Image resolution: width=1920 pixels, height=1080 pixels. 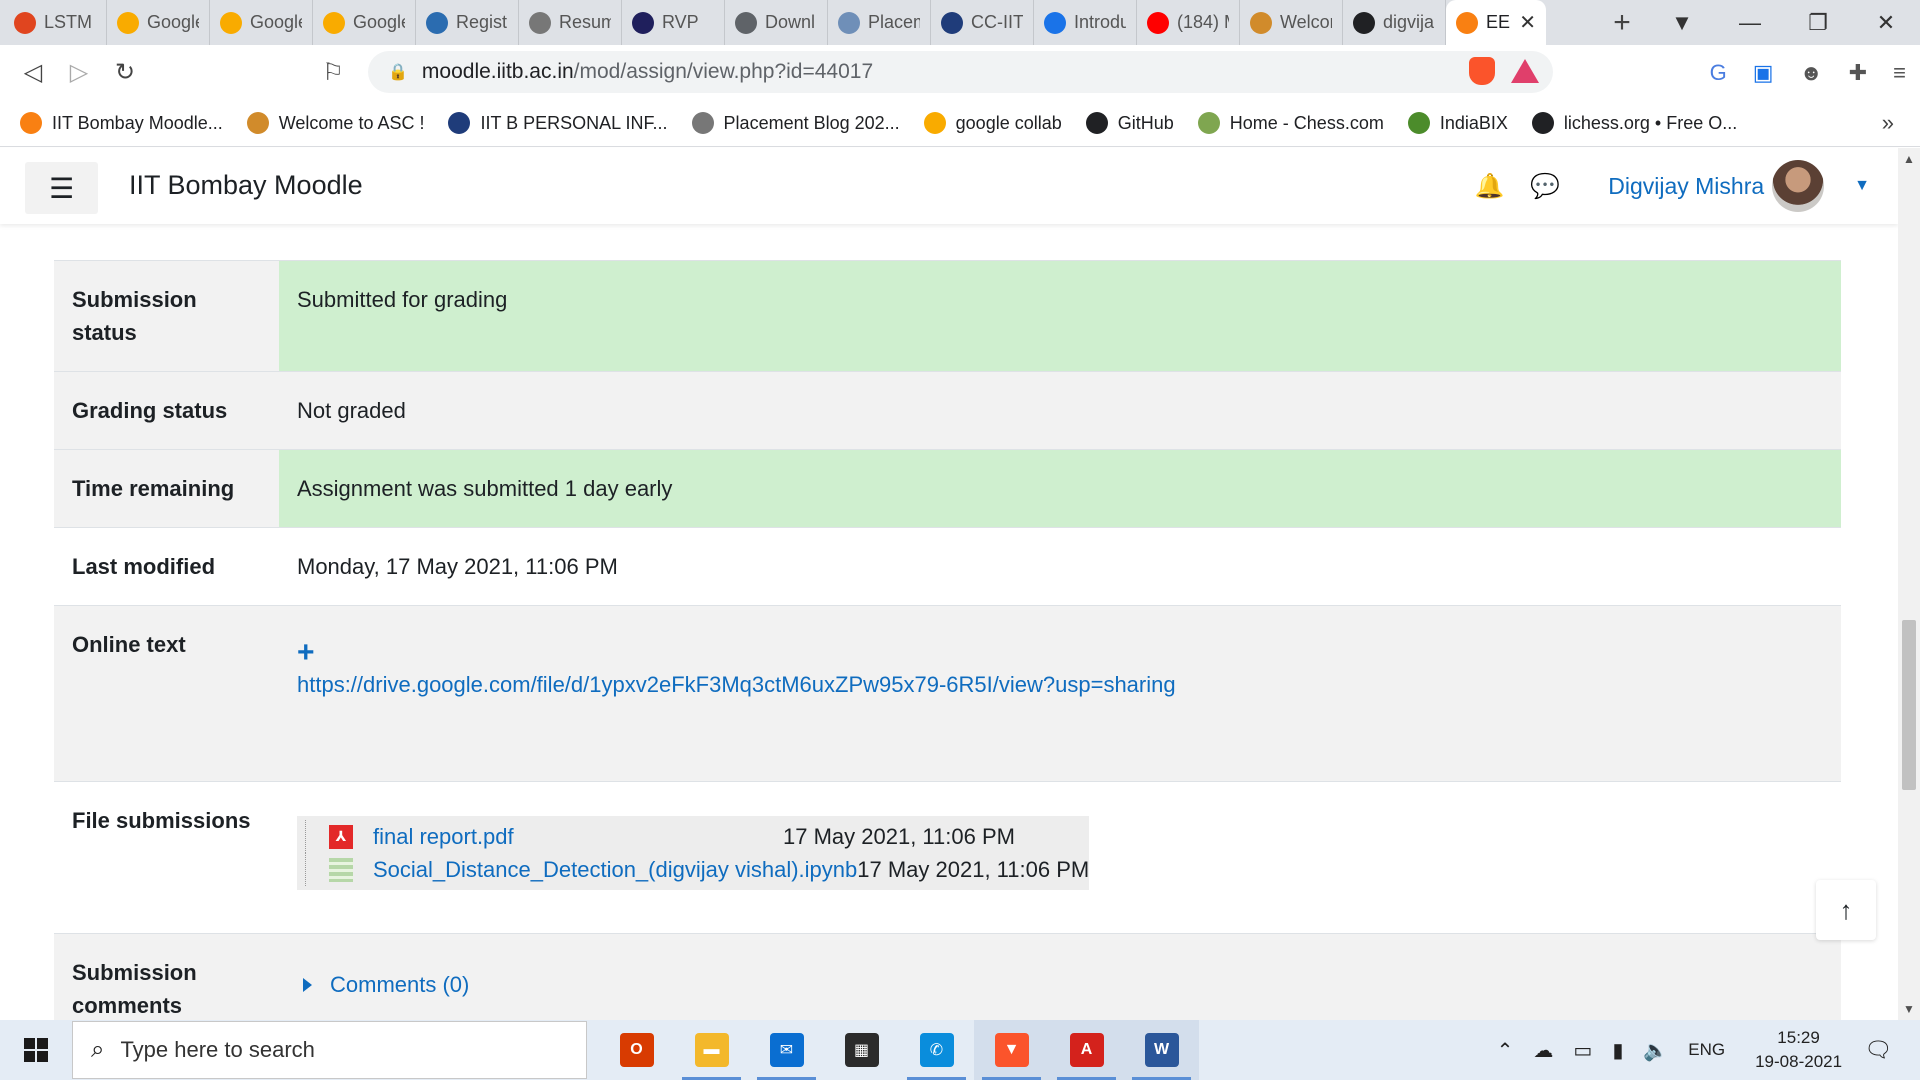 I want to click on browser-tab: CC-IITB, so click(x=982, y=22).